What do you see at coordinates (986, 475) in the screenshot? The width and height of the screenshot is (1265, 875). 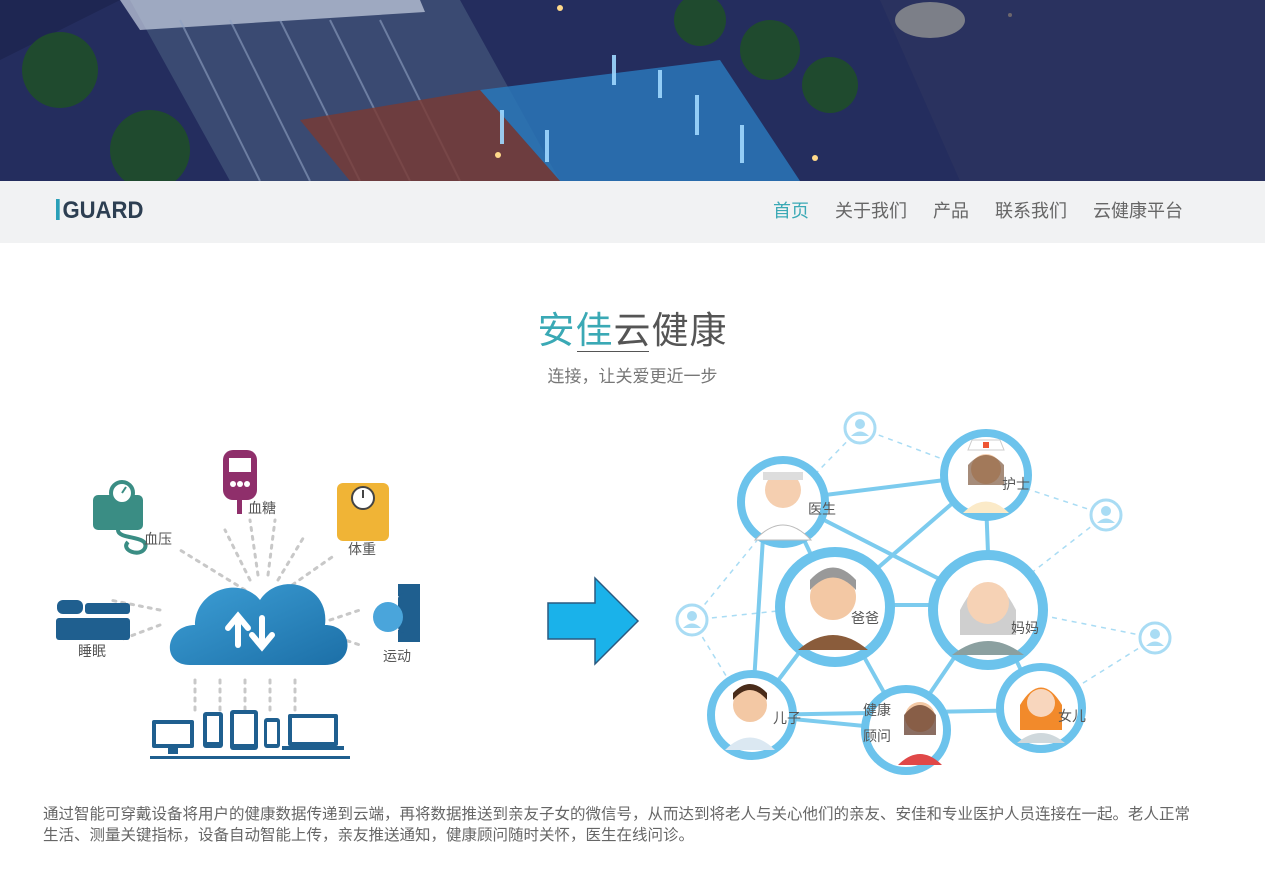 I see `nurse-avatar` at bounding box center [986, 475].